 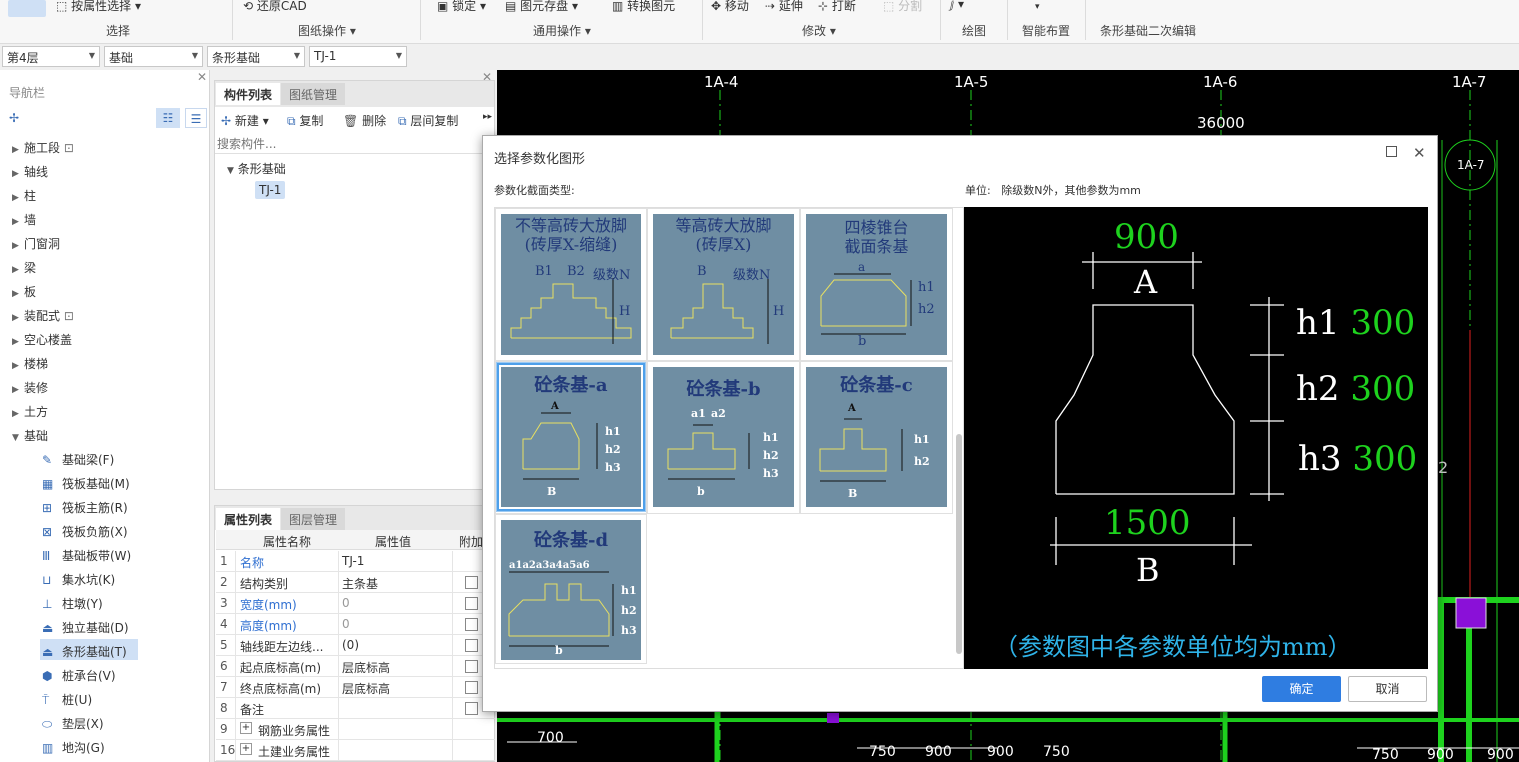 I want to click on search-input, so click(x=354, y=144).